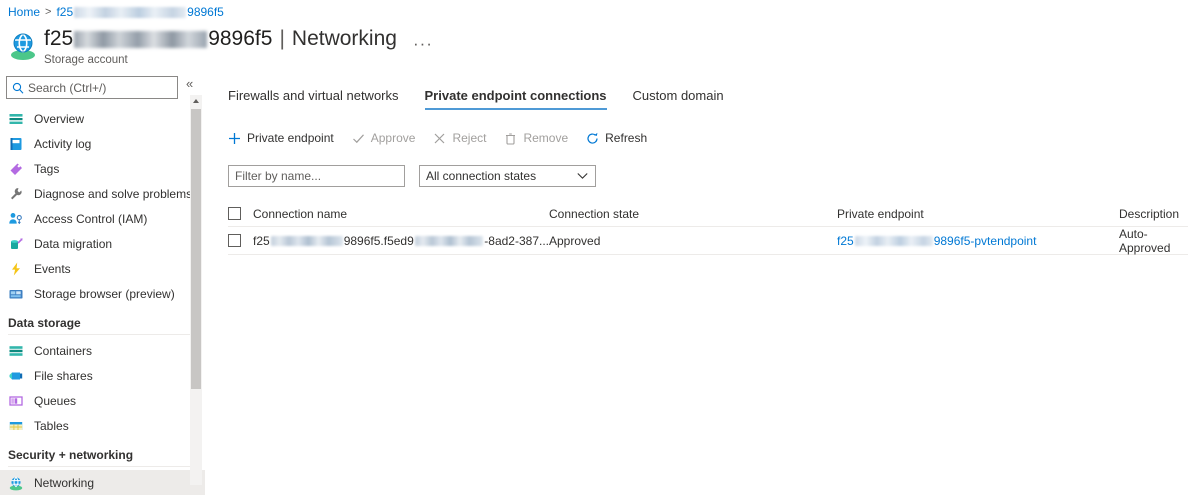 Image resolution: width=1200 pixels, height=503 pixels. Describe the element at coordinates (358, 138) in the screenshot. I see `check-icon` at that location.